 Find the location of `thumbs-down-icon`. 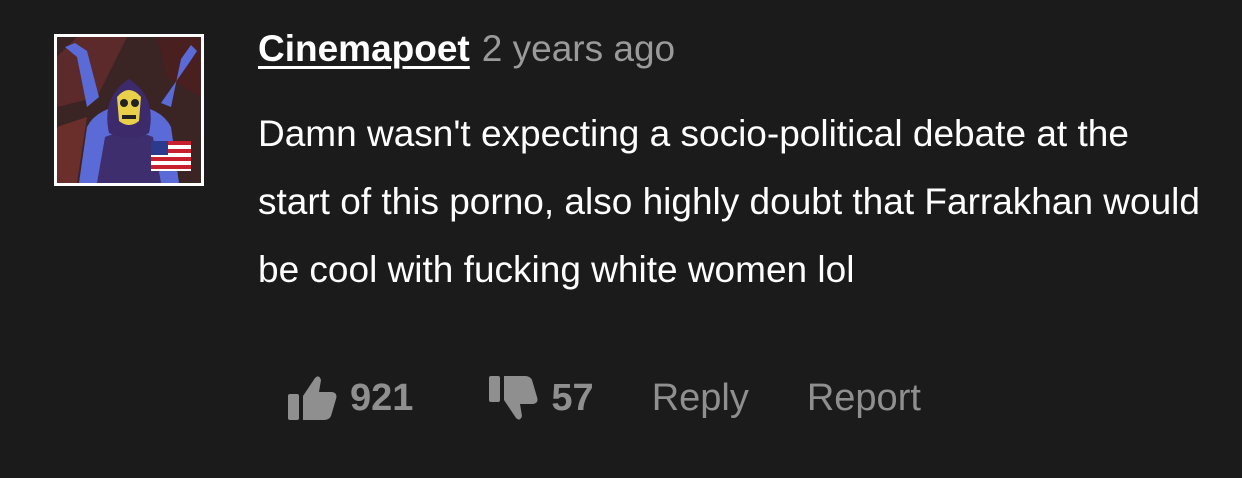

thumbs-down-icon is located at coordinates (513, 398).